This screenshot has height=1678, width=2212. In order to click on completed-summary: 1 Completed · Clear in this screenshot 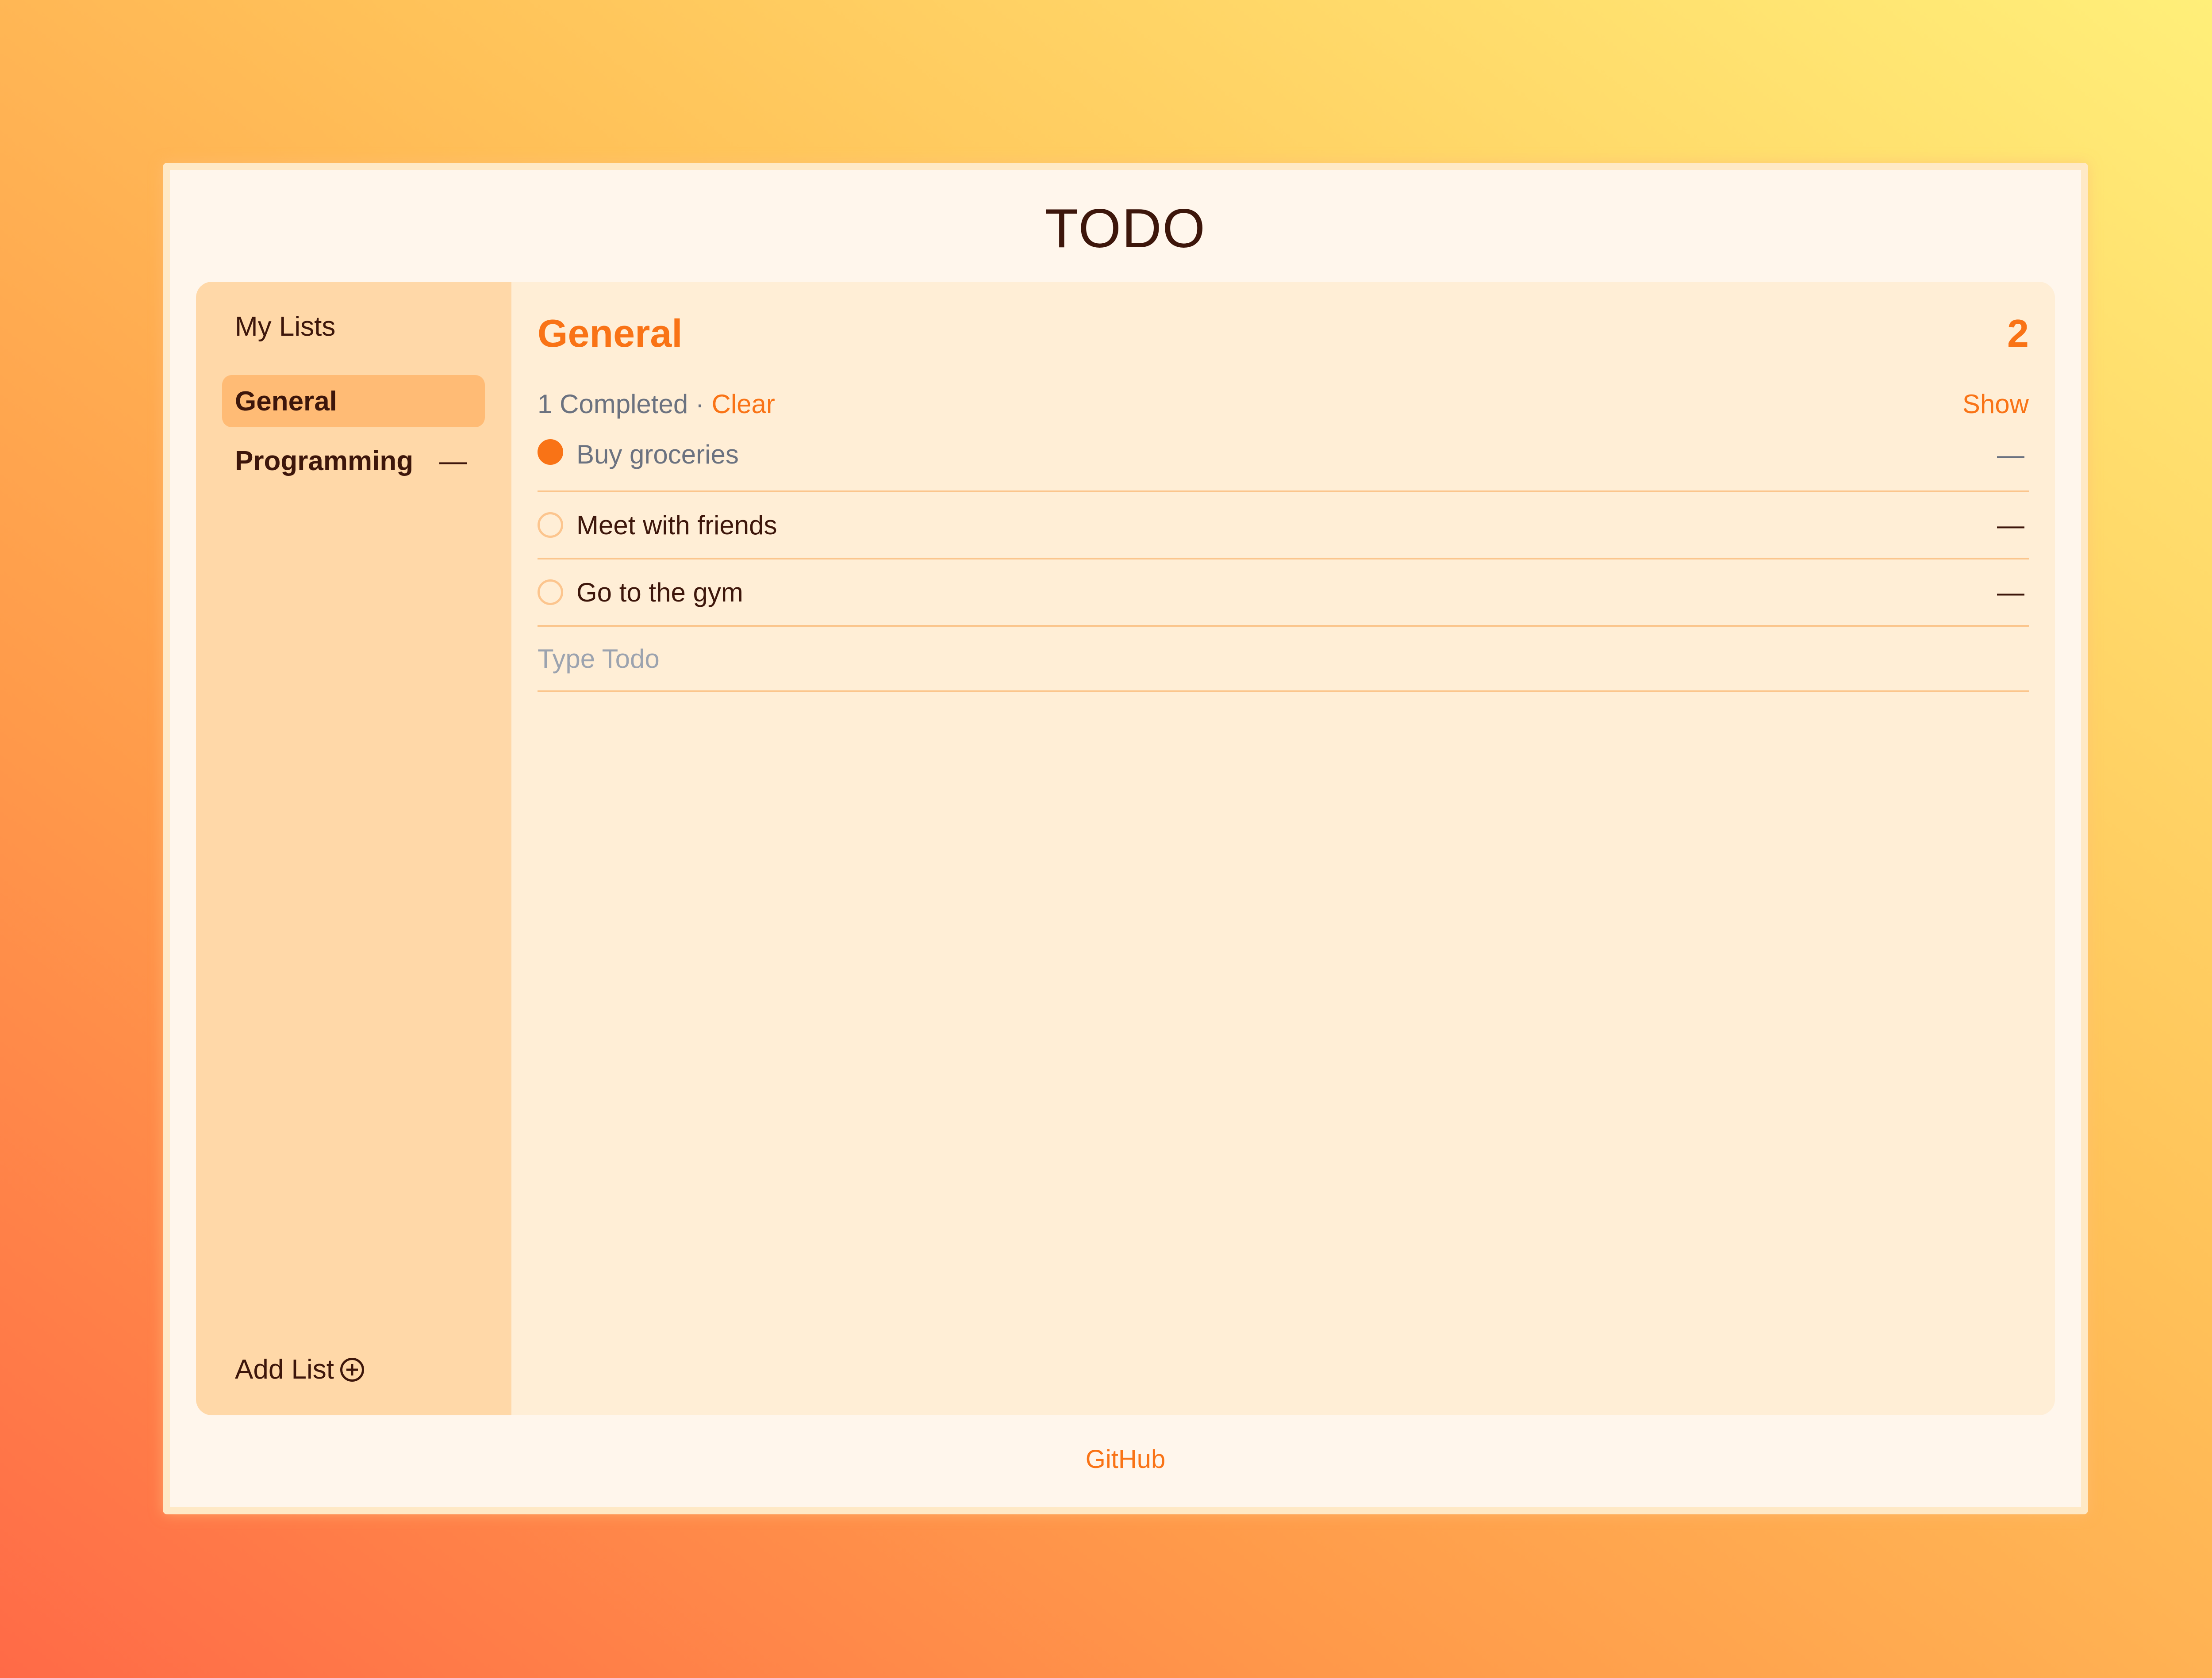, I will do `click(657, 404)`.